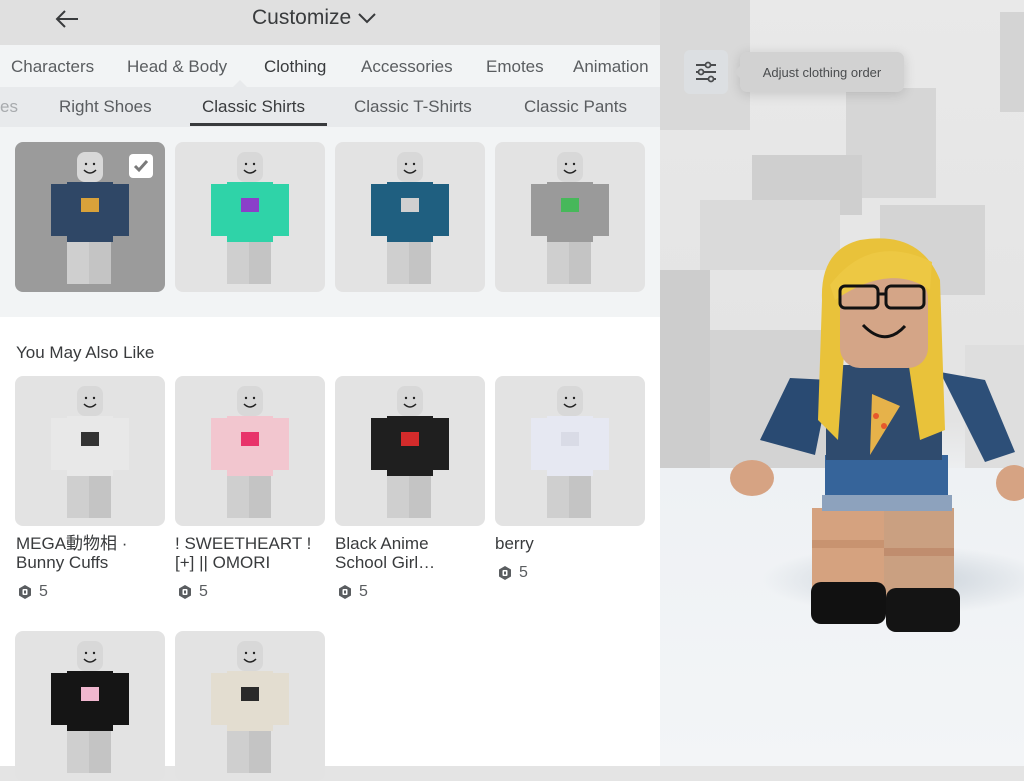 This screenshot has height=781, width=1024. Describe the element at coordinates (243, 543) in the screenshot. I see `item-name-line: ! SWEETHEART !` at that location.